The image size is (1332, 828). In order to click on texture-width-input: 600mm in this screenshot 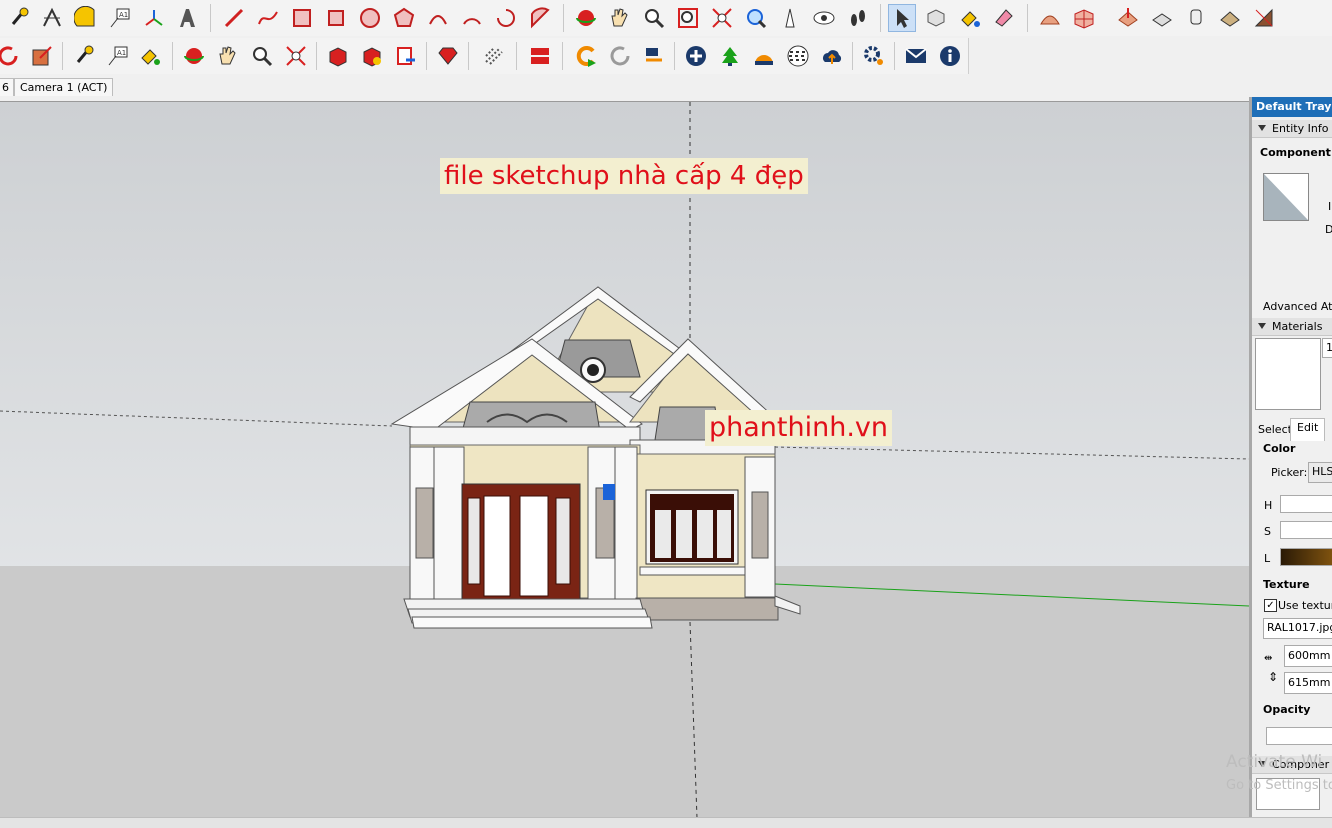, I will do `click(1308, 656)`.